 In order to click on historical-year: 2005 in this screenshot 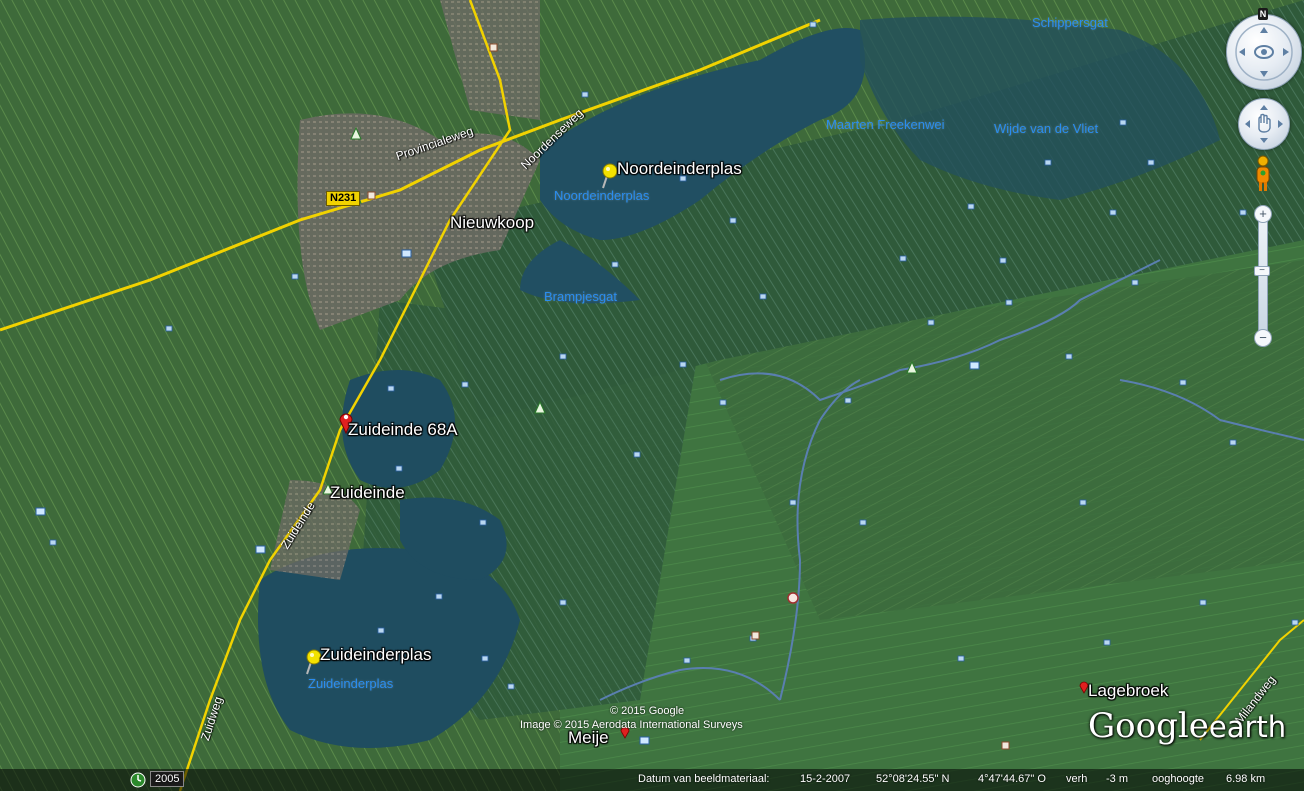, I will do `click(167, 779)`.